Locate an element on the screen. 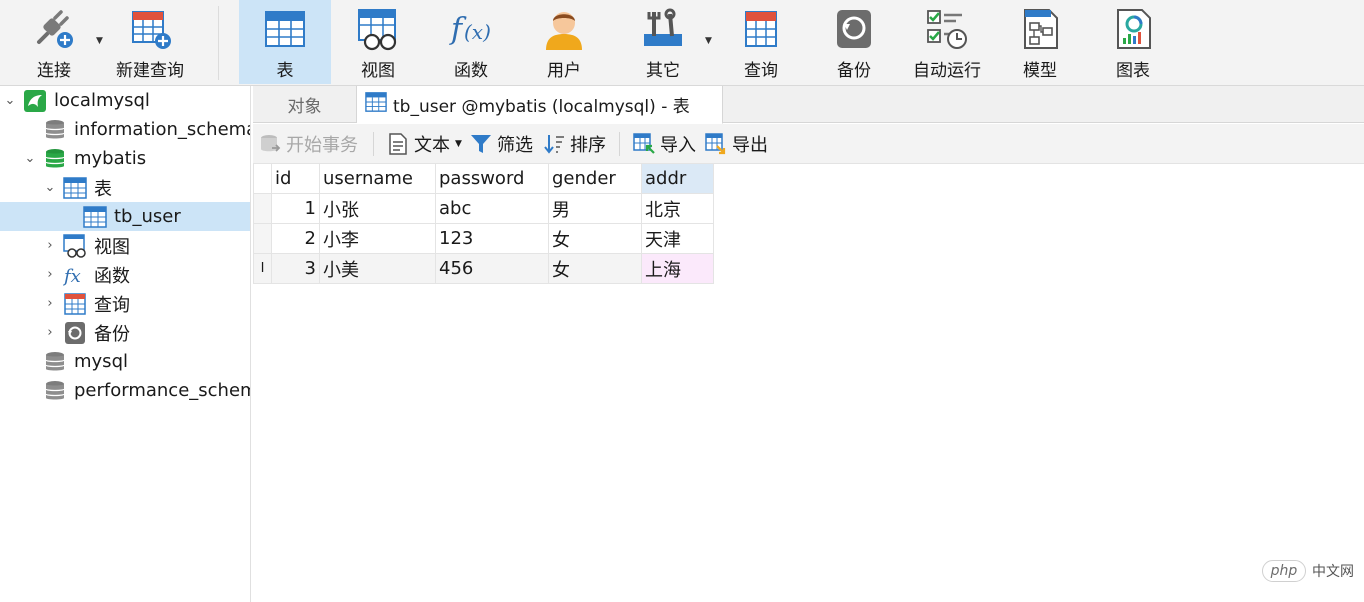 This screenshot has width=1364, height=602. cell-gender: 男 is located at coordinates (595, 208).